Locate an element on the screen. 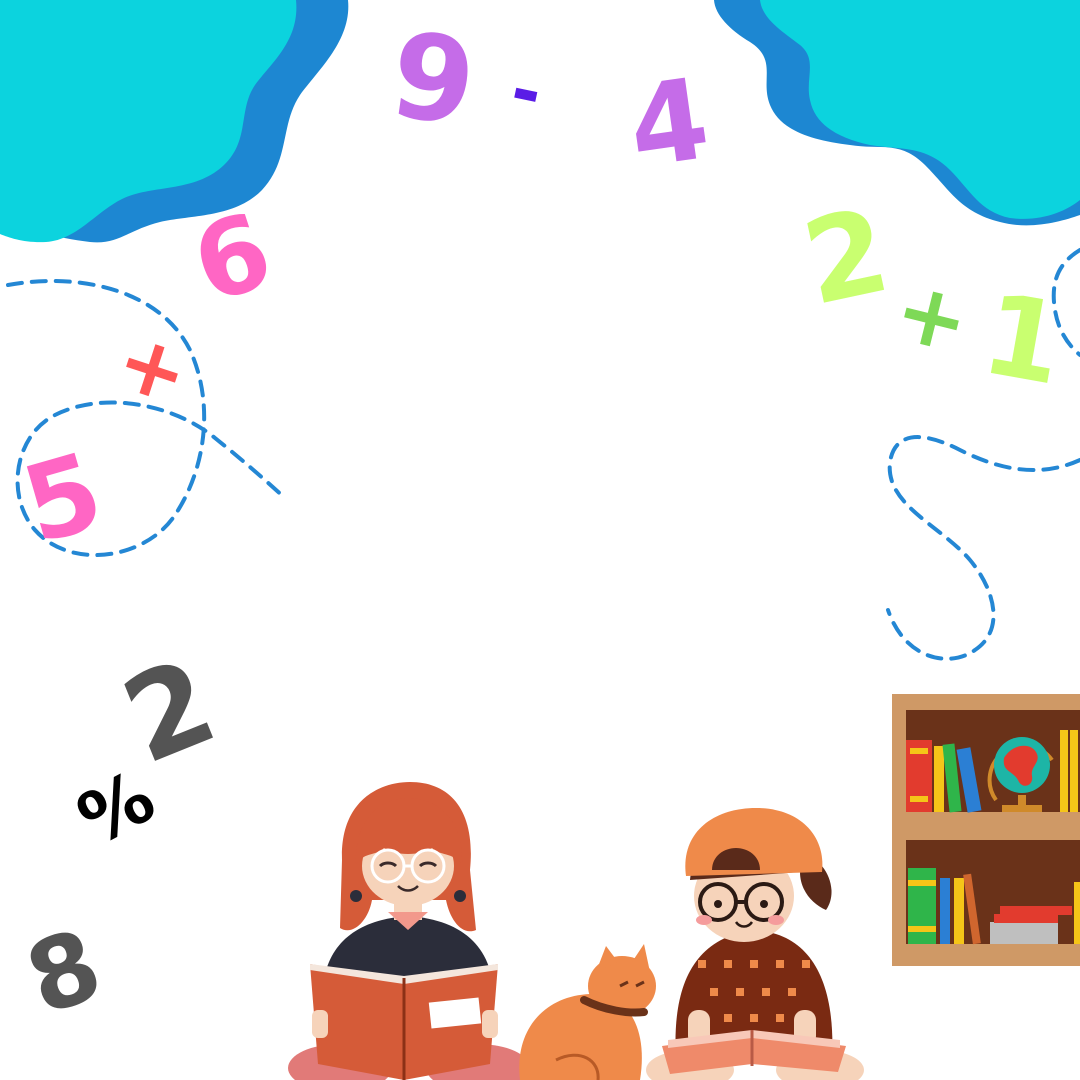  bookshelf-illustration is located at coordinates (986, 830).